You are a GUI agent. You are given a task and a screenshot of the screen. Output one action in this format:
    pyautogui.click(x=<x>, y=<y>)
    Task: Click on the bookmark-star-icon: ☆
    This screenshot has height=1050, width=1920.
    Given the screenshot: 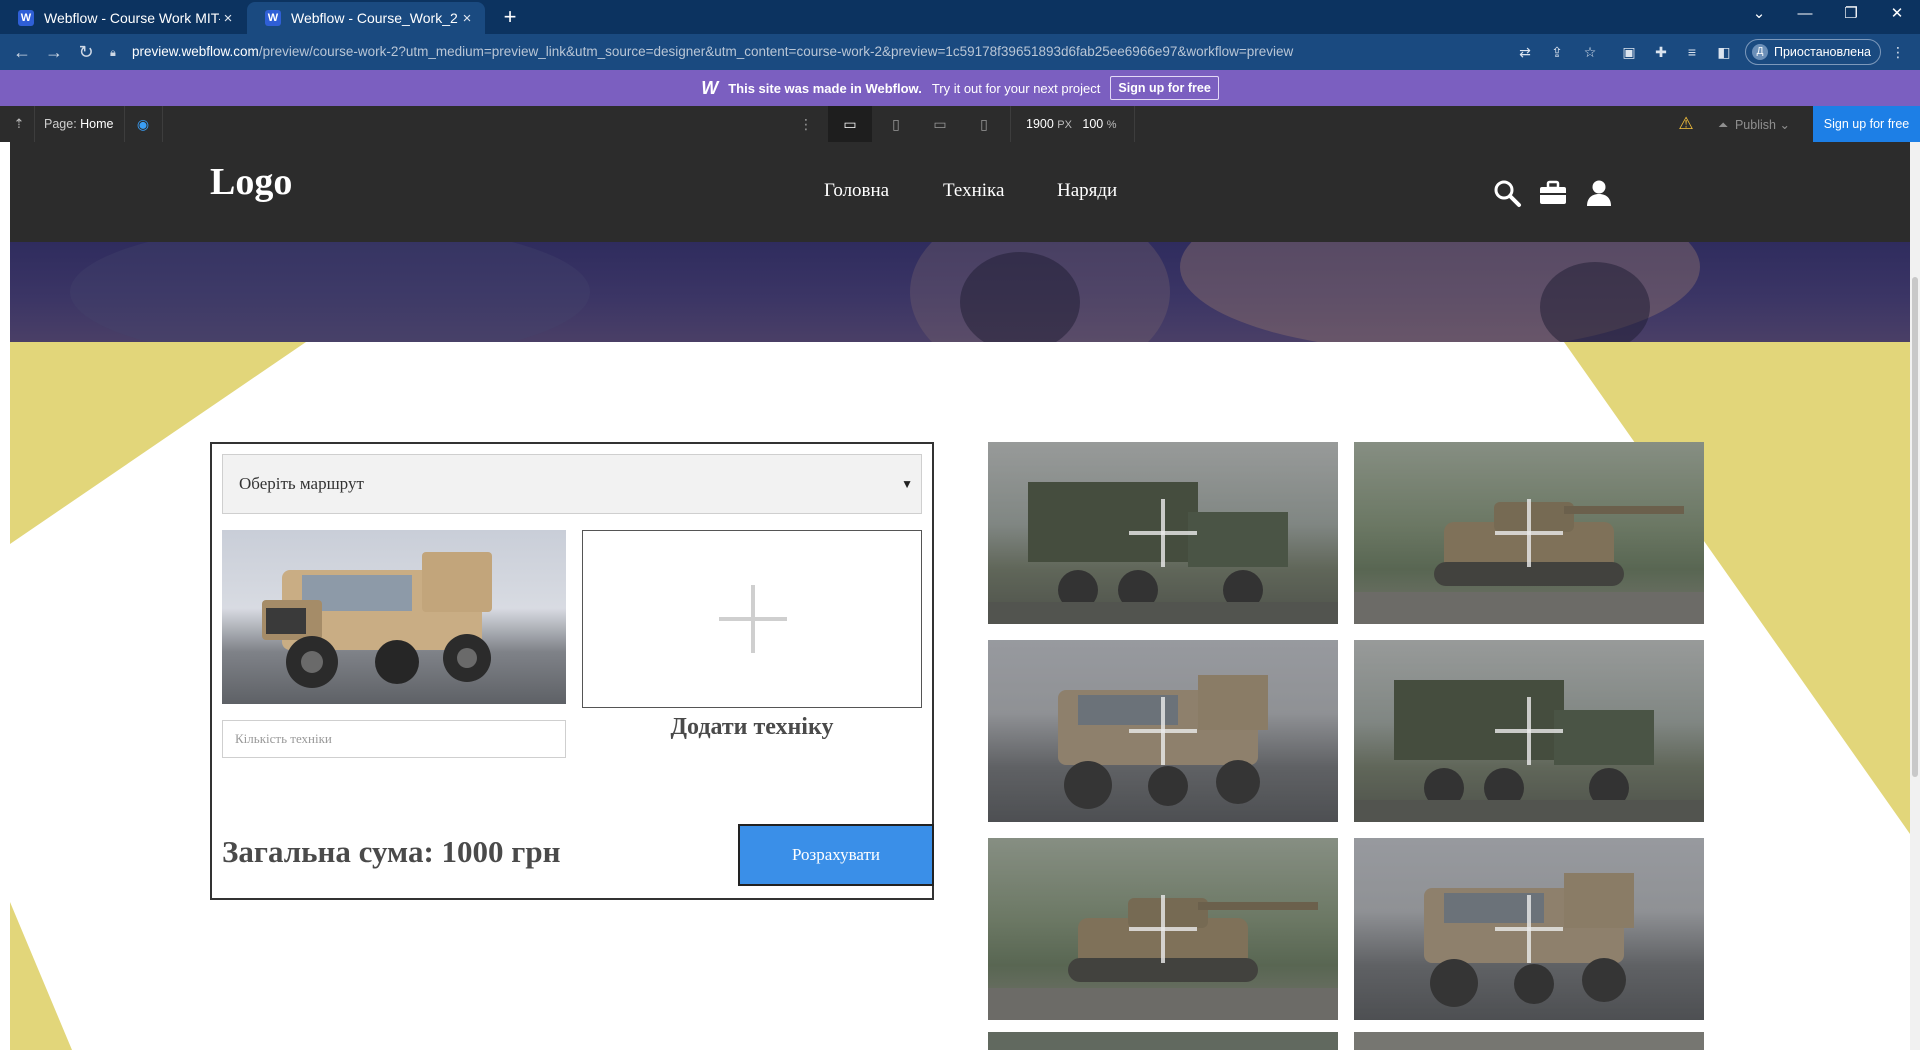 What is the action you would take?
    pyautogui.click(x=1590, y=52)
    